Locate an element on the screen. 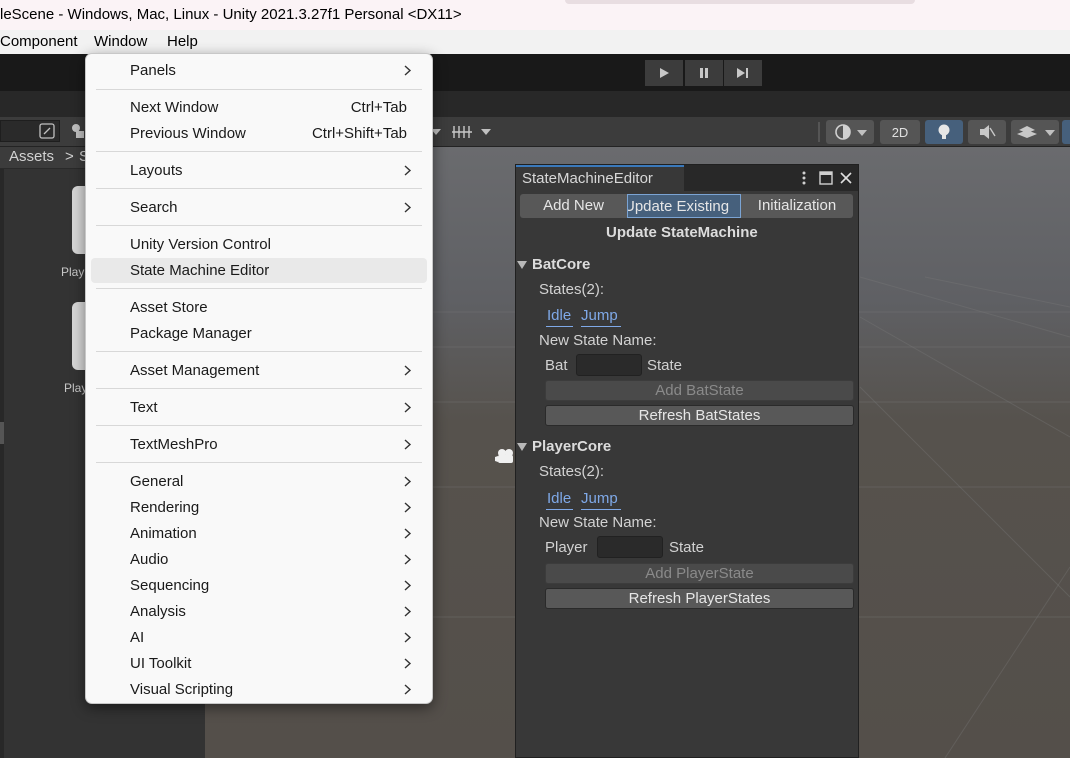  menu-item-search: Search is located at coordinates (259, 207).